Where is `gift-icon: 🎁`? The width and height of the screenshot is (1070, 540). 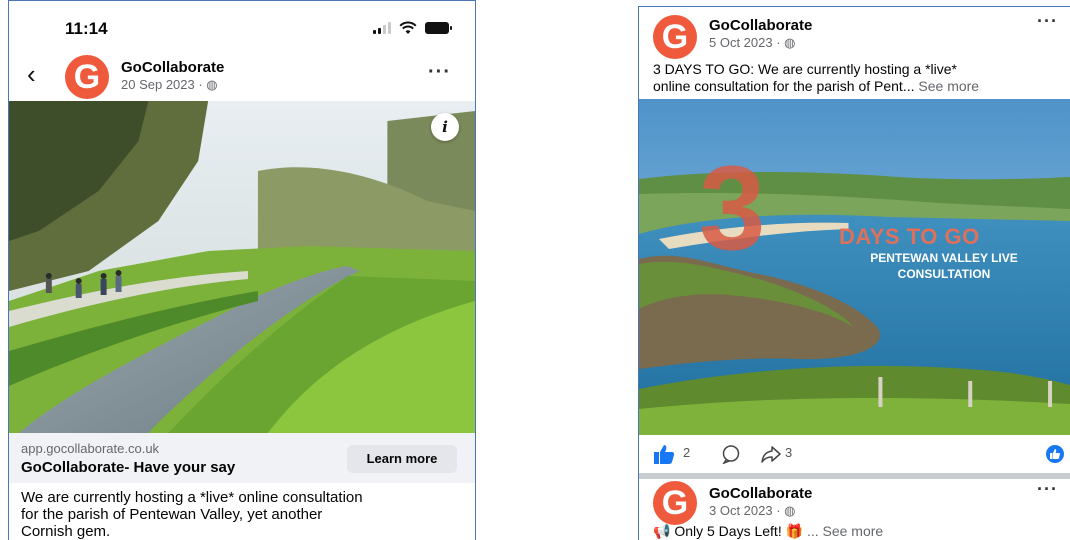
gift-icon: 🎁 is located at coordinates (794, 531).